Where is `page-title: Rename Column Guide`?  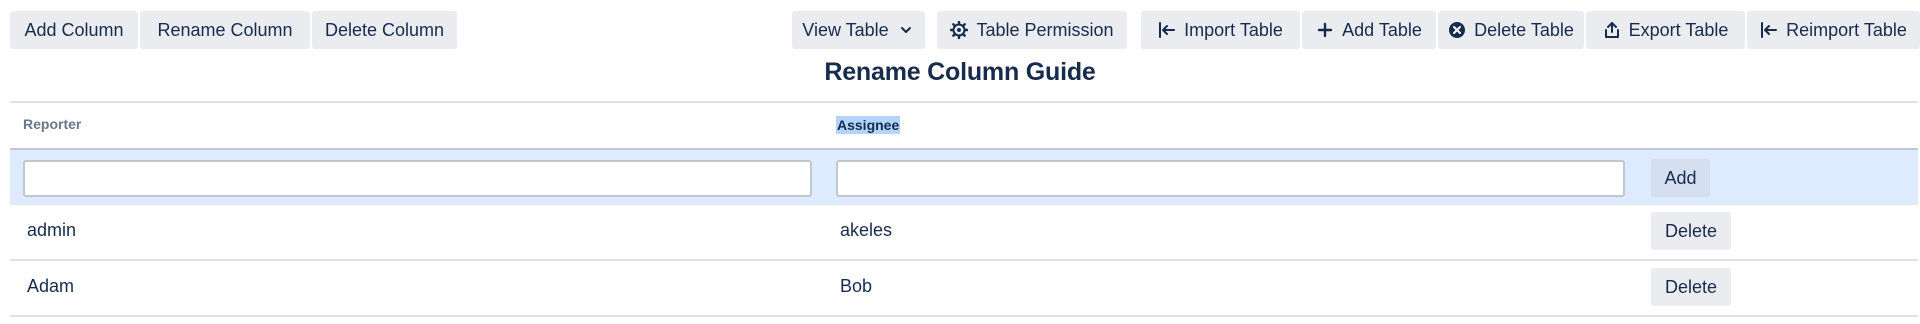
page-title: Rename Column Guide is located at coordinates (960, 72).